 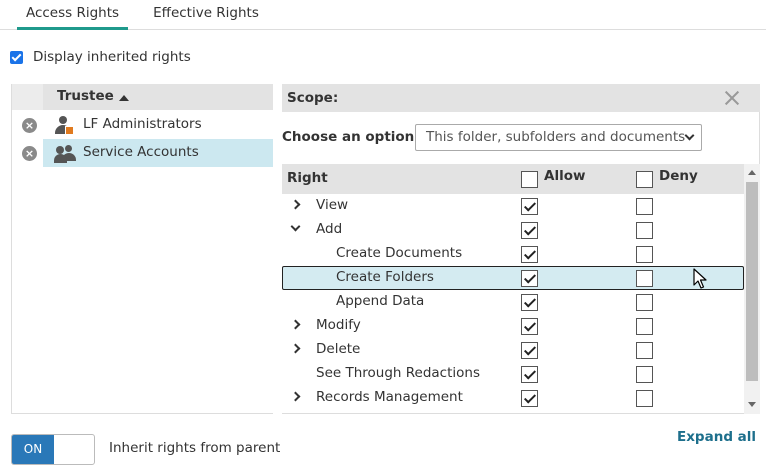 I want to click on right-label: Delete, so click(x=338, y=349).